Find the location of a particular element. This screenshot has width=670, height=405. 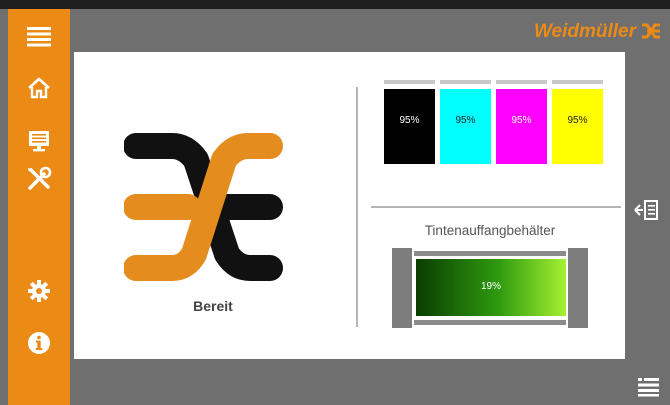

sidebar is located at coordinates (39, 207).